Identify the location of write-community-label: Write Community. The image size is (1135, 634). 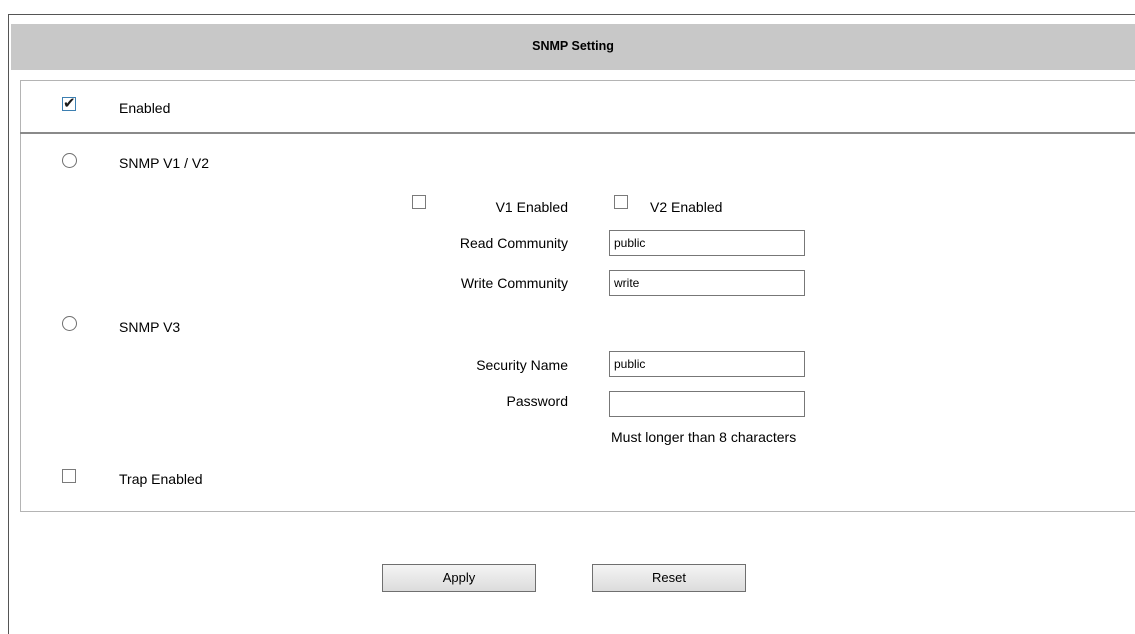
(514, 283).